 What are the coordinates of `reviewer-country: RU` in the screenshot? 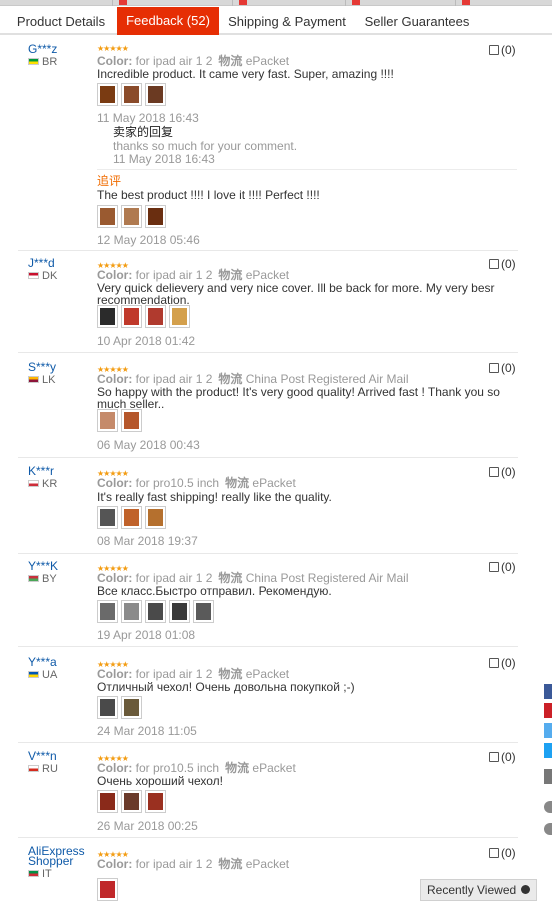 It's located at (43, 769).